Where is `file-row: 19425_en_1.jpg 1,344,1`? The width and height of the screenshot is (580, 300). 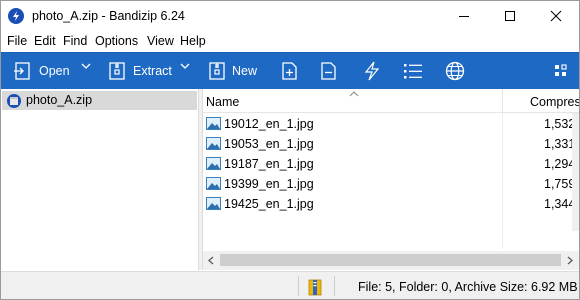 file-row: 19425_en_1.jpg 1,344,1 is located at coordinates (391, 204).